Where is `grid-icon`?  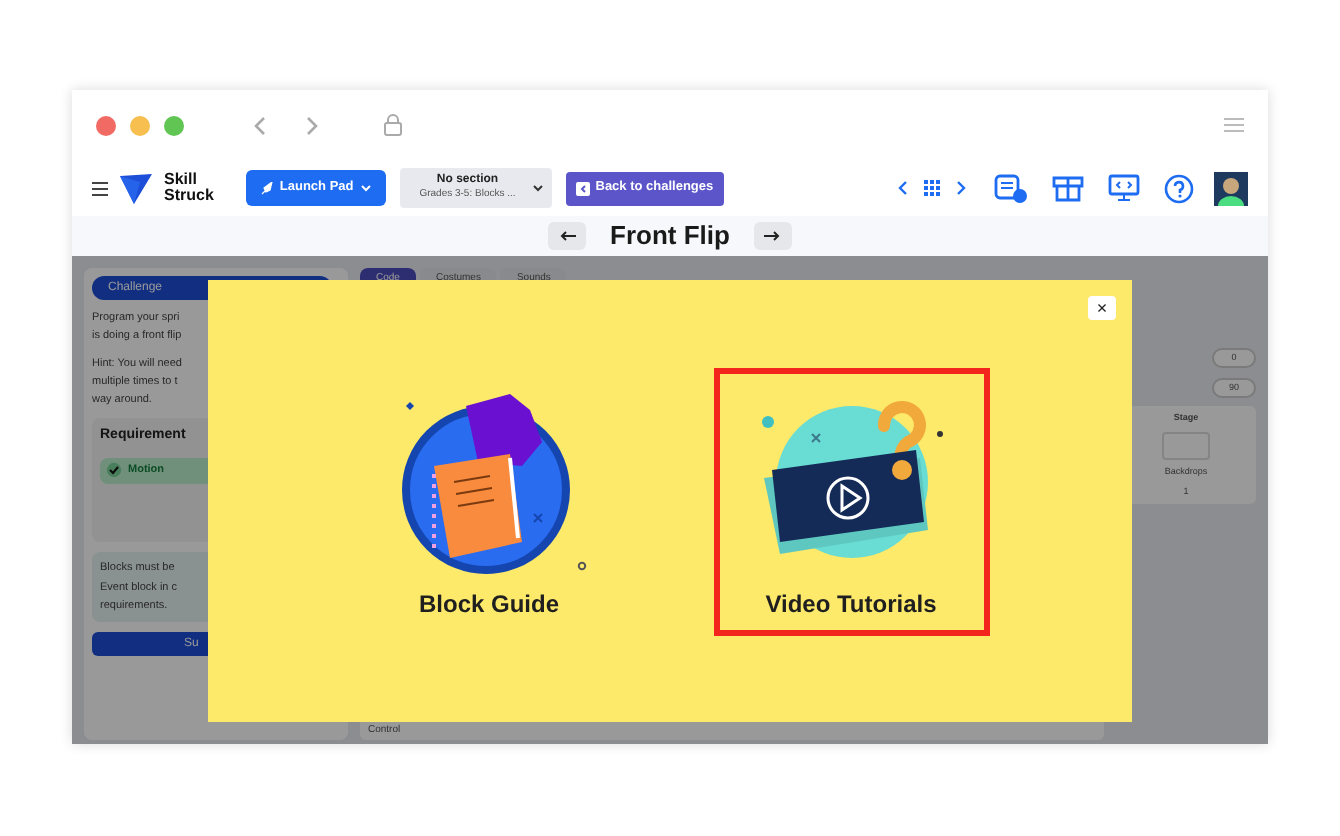
grid-icon is located at coordinates (932, 188).